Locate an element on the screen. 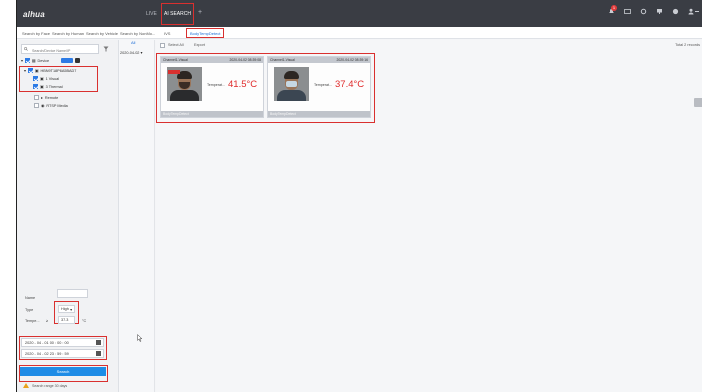 The image size is (702, 392). search-icon is located at coordinates (26, 50).